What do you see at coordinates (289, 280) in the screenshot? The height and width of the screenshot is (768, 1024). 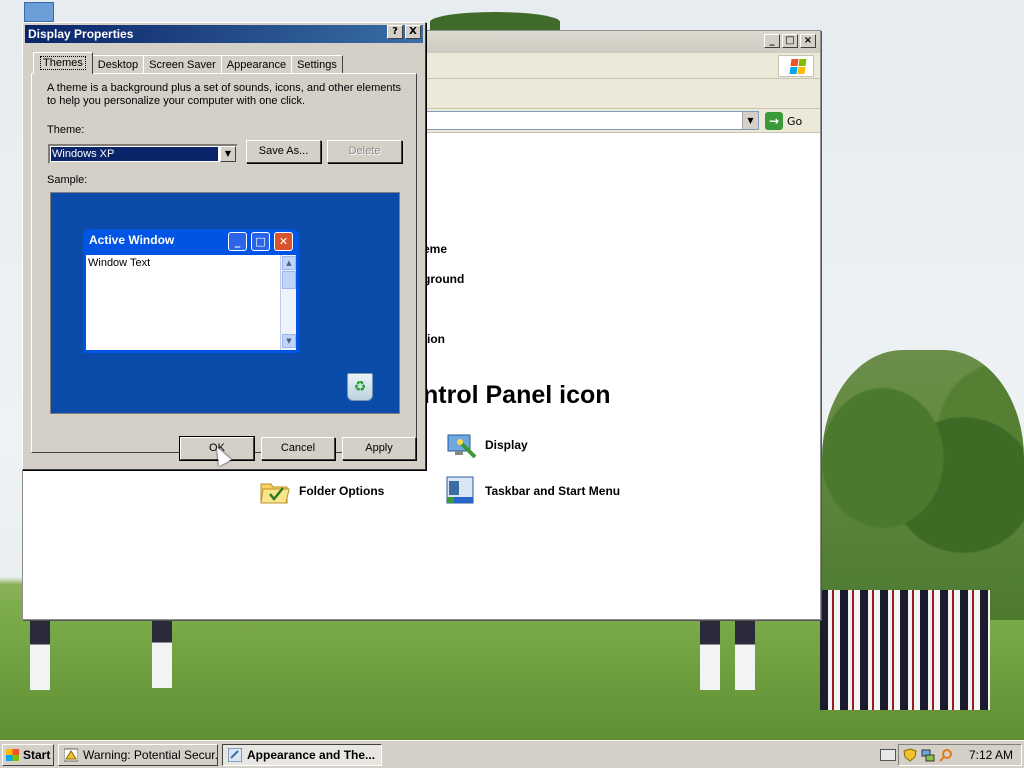 I see `scroll-thumb` at bounding box center [289, 280].